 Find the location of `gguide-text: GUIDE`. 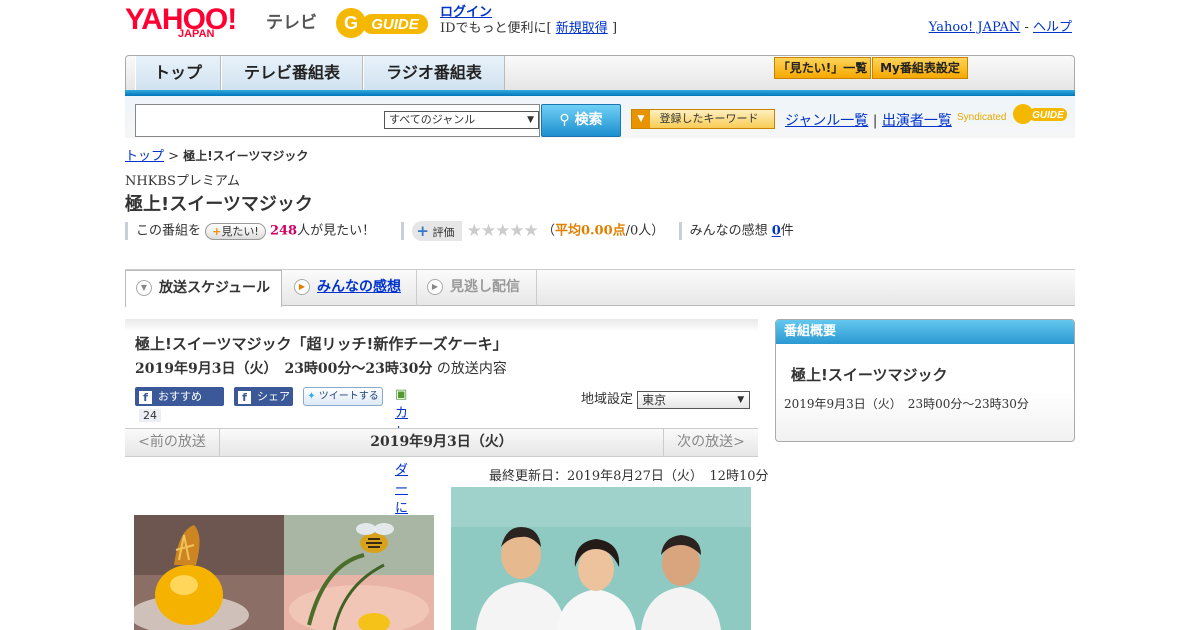

gguide-text: GUIDE is located at coordinates (395, 24).